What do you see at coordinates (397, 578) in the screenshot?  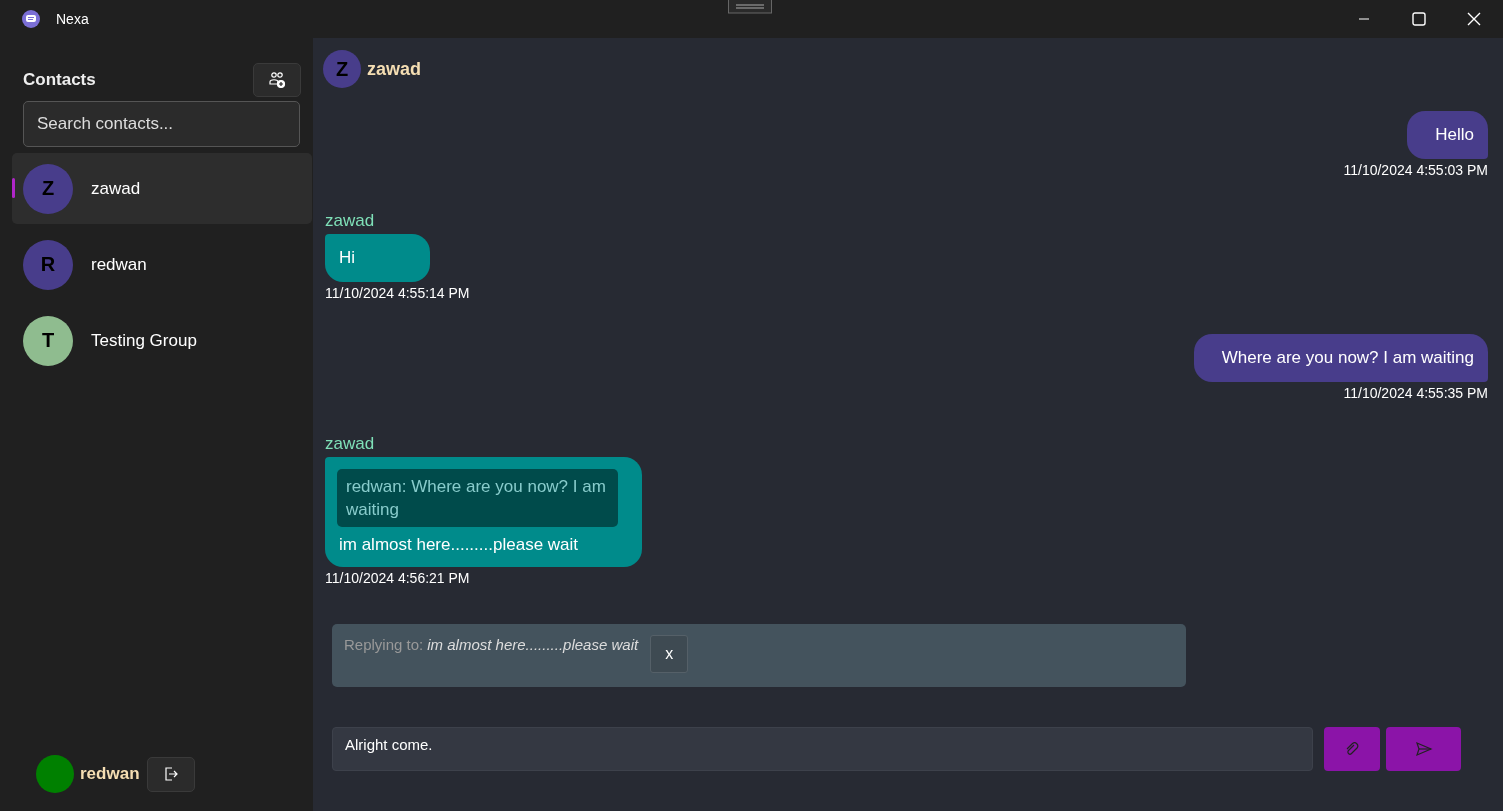 I see `message-time: 11/10/2024 4:56:21 PM` at bounding box center [397, 578].